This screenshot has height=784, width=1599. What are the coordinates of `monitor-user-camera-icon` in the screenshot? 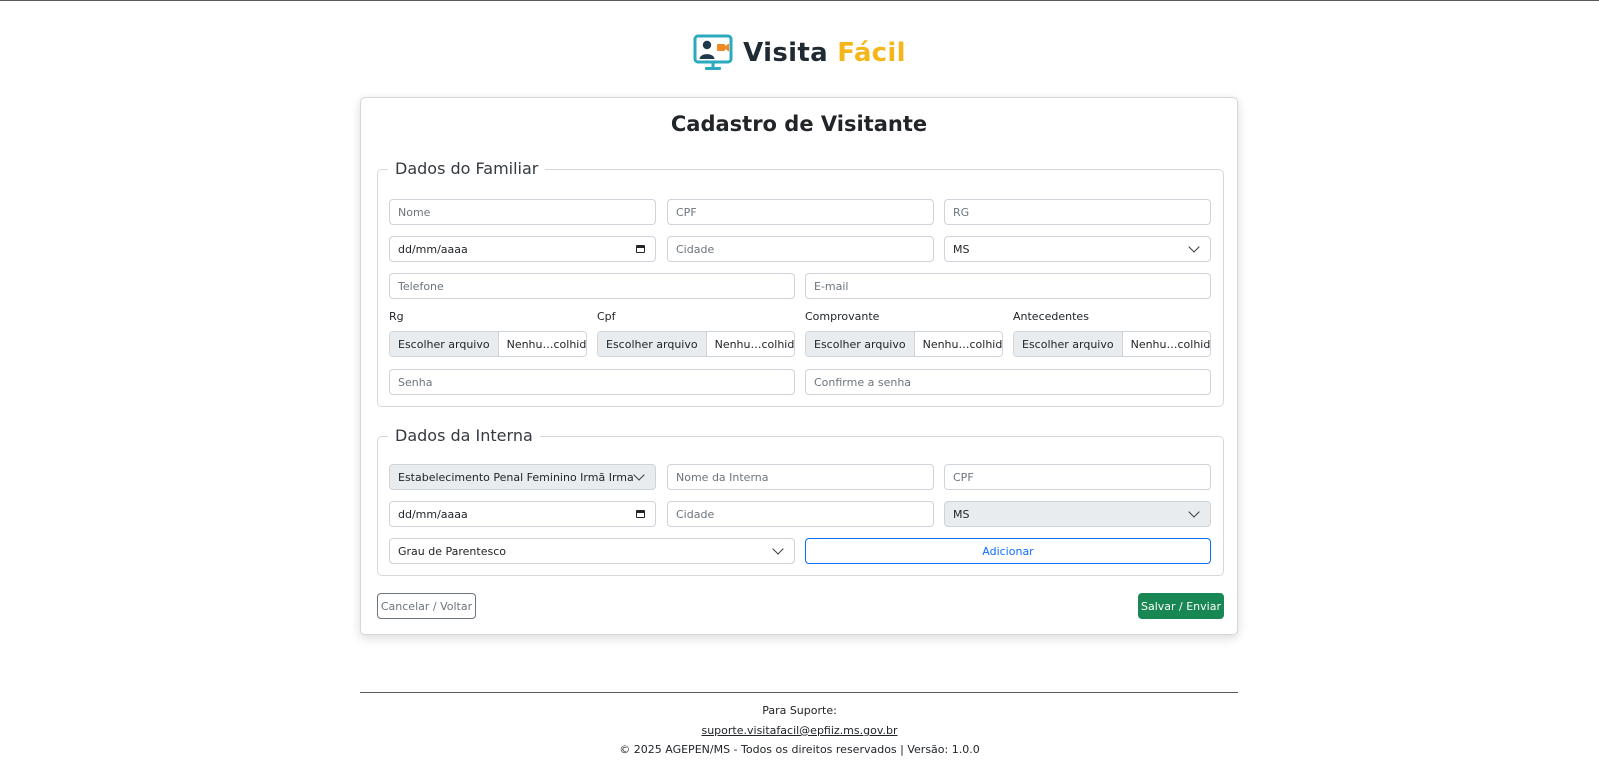 It's located at (713, 52).